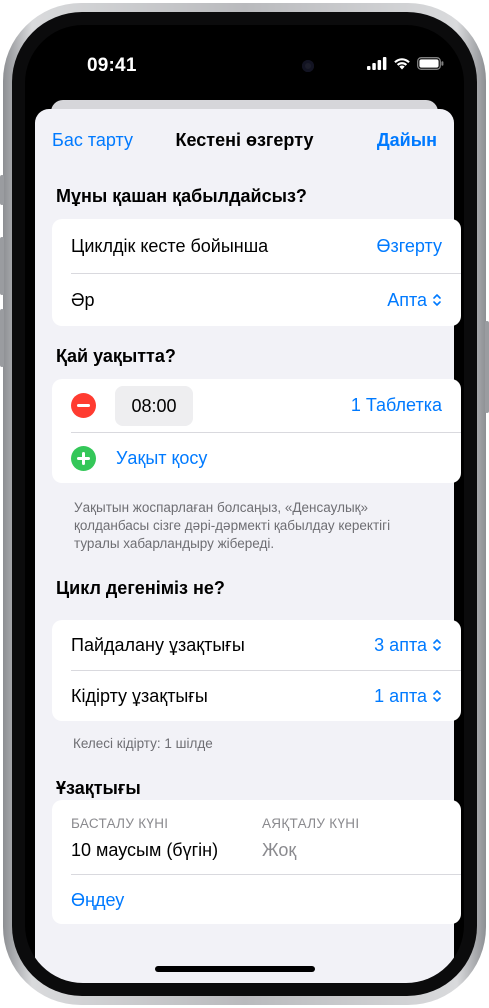  I want to click on add-time-plus-button, so click(83, 458).